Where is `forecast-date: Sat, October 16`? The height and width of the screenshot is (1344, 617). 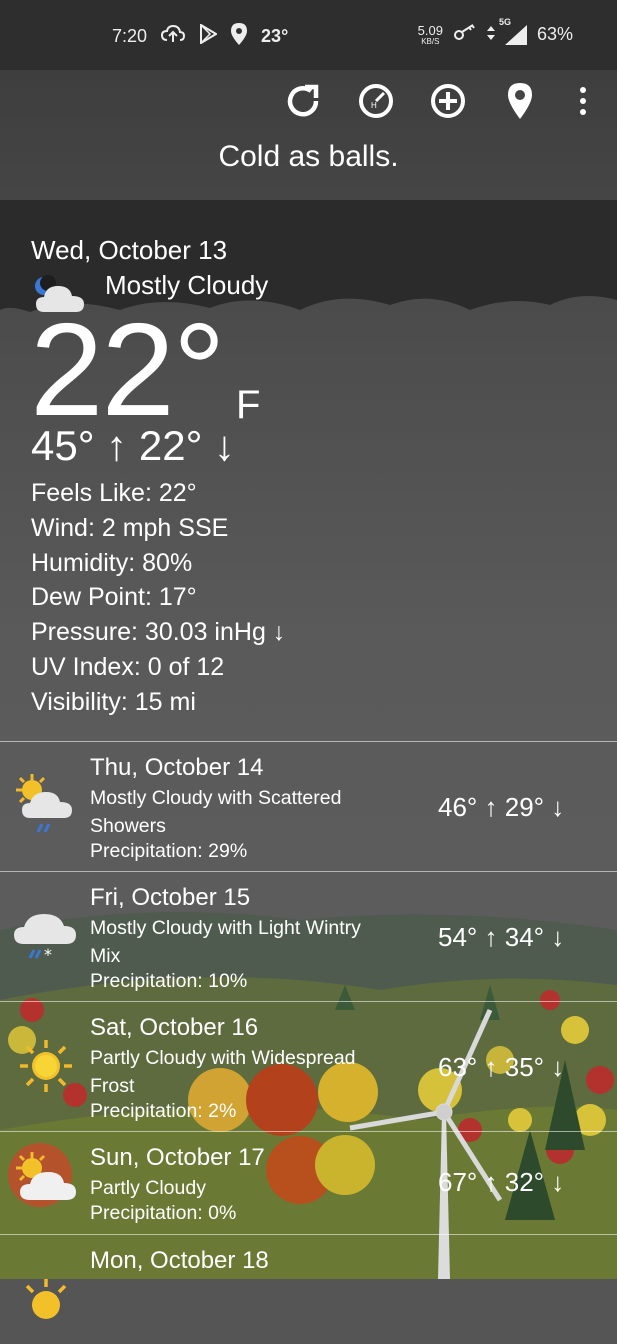 forecast-date: Sat, October 16 is located at coordinates (174, 1027).